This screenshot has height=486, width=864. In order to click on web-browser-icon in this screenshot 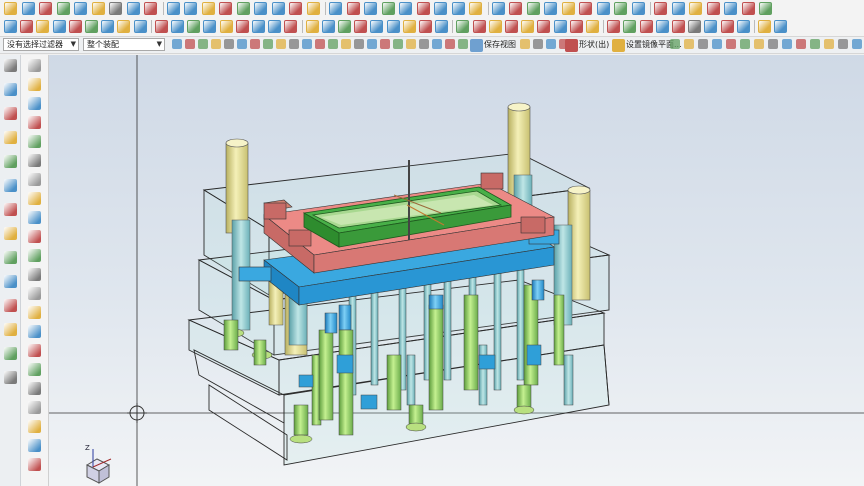, I will do `click(10, 209)`.